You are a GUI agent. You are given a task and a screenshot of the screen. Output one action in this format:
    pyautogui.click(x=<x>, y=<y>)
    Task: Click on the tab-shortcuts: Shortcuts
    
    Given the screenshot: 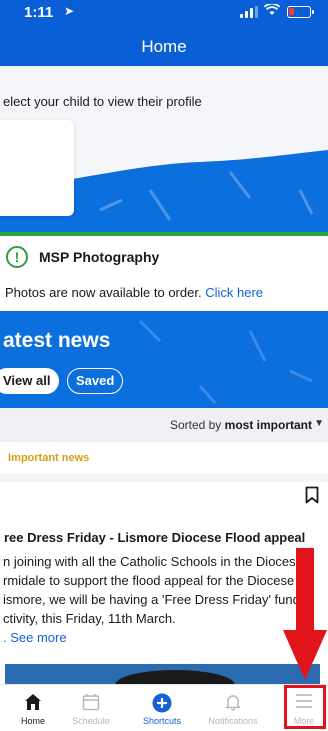 What is the action you would take?
    pyautogui.click(x=162, y=708)
    